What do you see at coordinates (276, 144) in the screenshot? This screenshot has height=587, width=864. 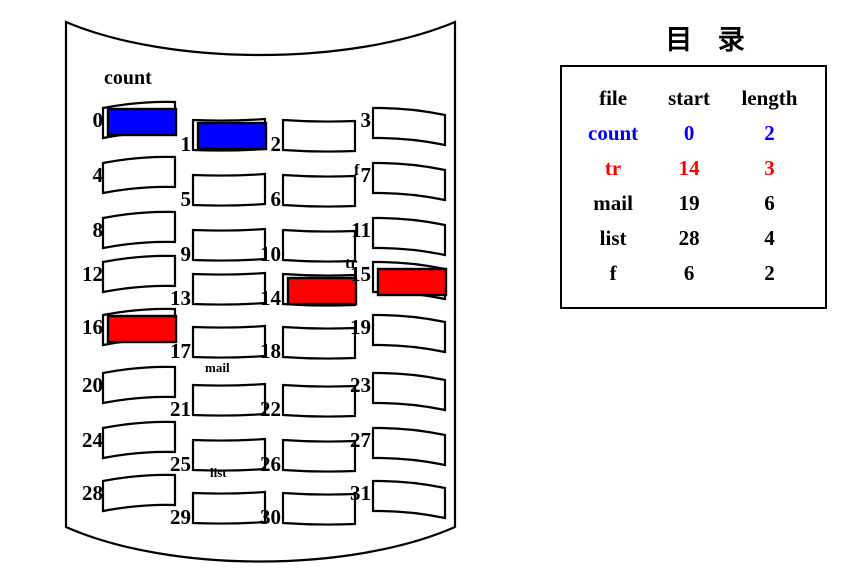 I see `disk-block-number-2: 2` at bounding box center [276, 144].